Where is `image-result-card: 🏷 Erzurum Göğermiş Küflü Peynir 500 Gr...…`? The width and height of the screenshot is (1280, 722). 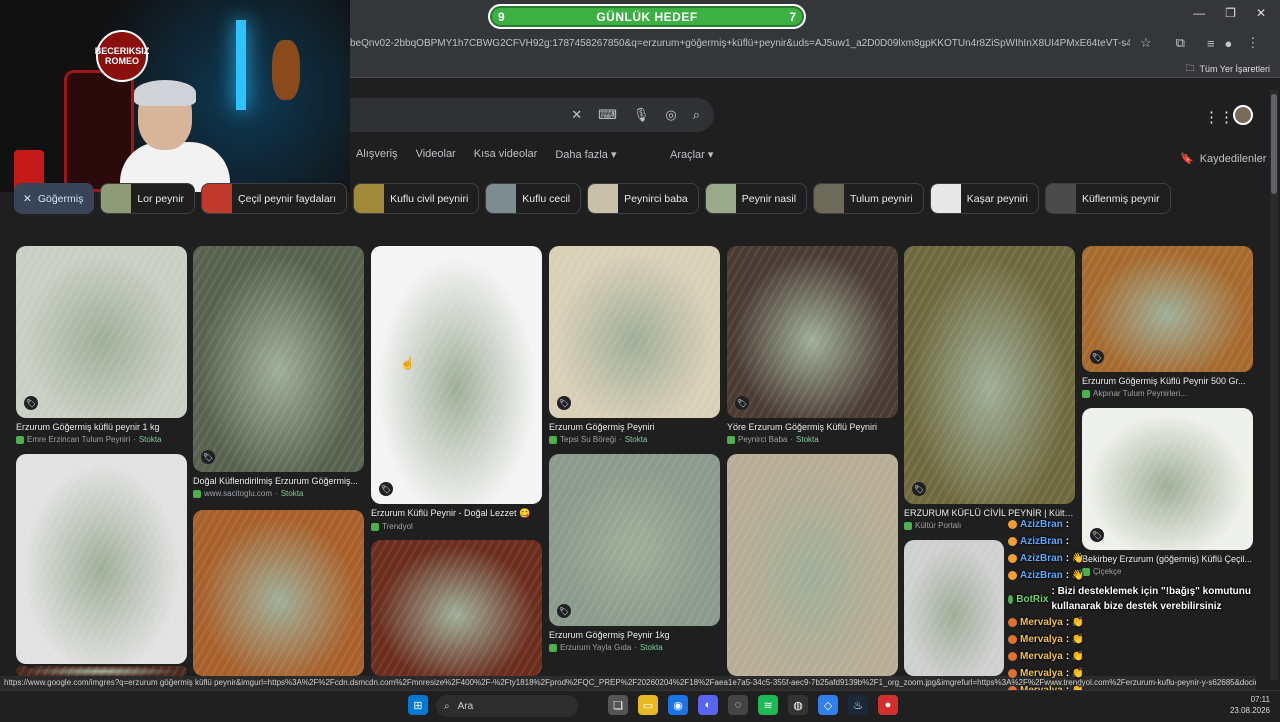
image-result-card: 🏷 Erzurum Göğermiş Küflü Peynir 500 Gr...… is located at coordinates (1167, 322).